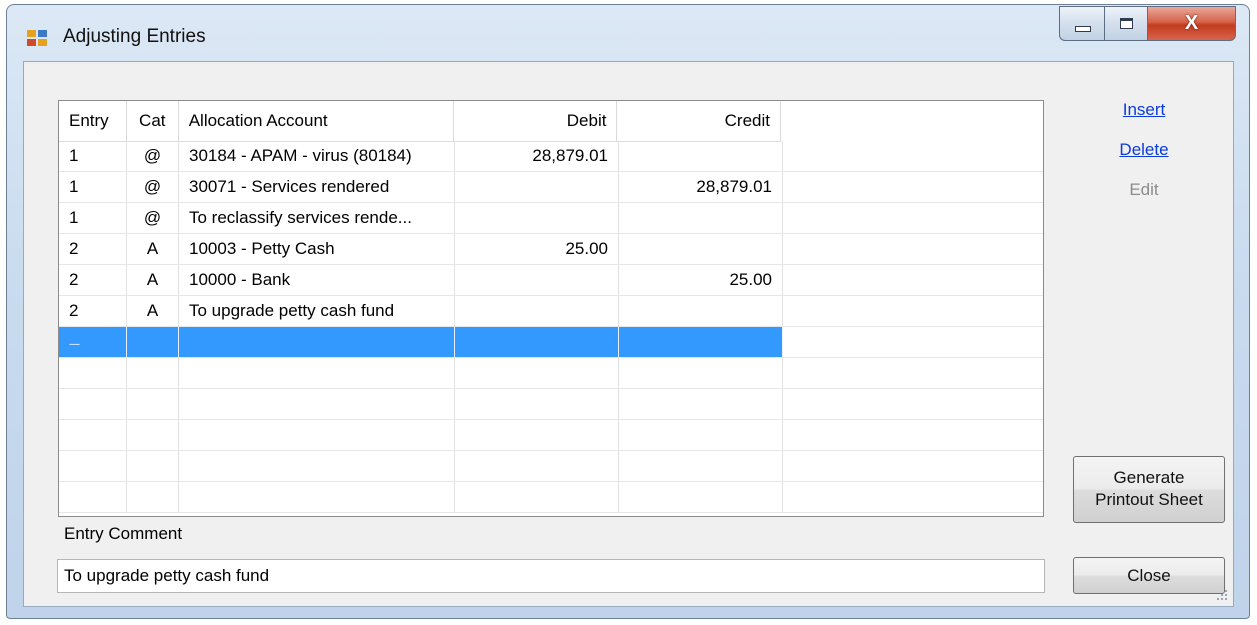 This screenshot has height=625, width=1257. What do you see at coordinates (1082, 23) in the screenshot?
I see `minimize-button` at bounding box center [1082, 23].